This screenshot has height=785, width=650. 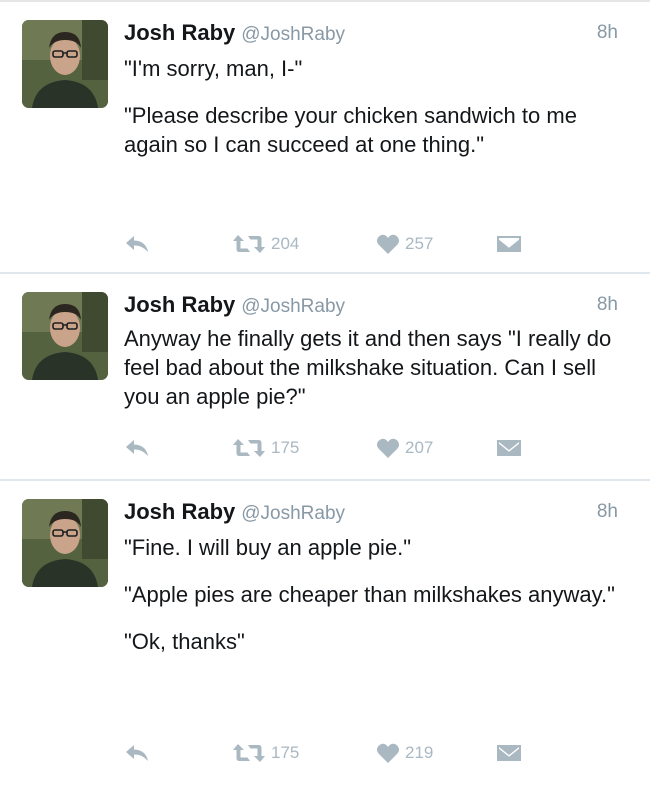 I want to click on like-count: 219, so click(x=419, y=752).